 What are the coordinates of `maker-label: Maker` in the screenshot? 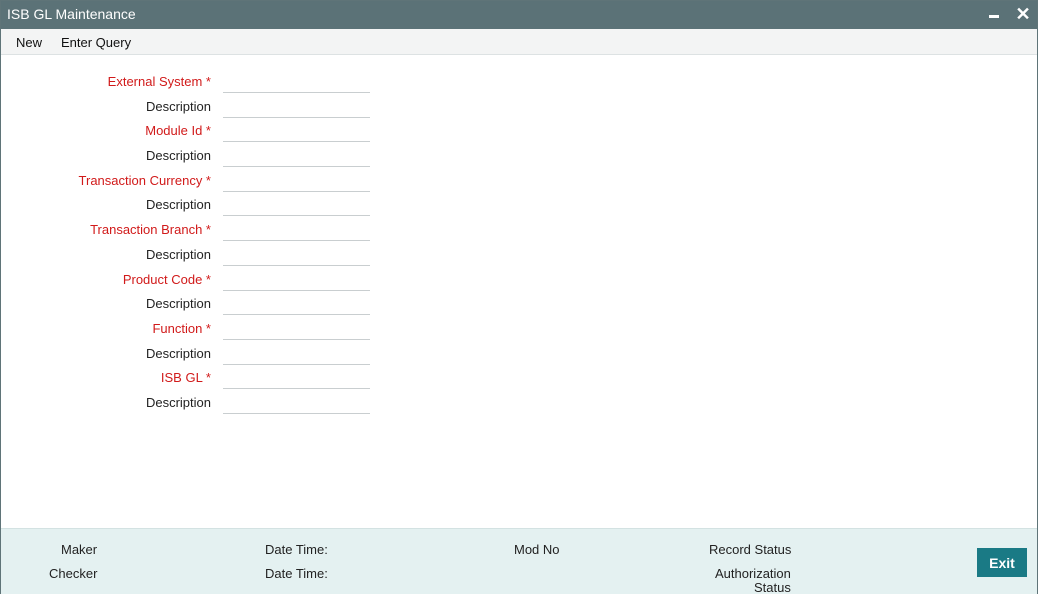 It's located at (79, 549).